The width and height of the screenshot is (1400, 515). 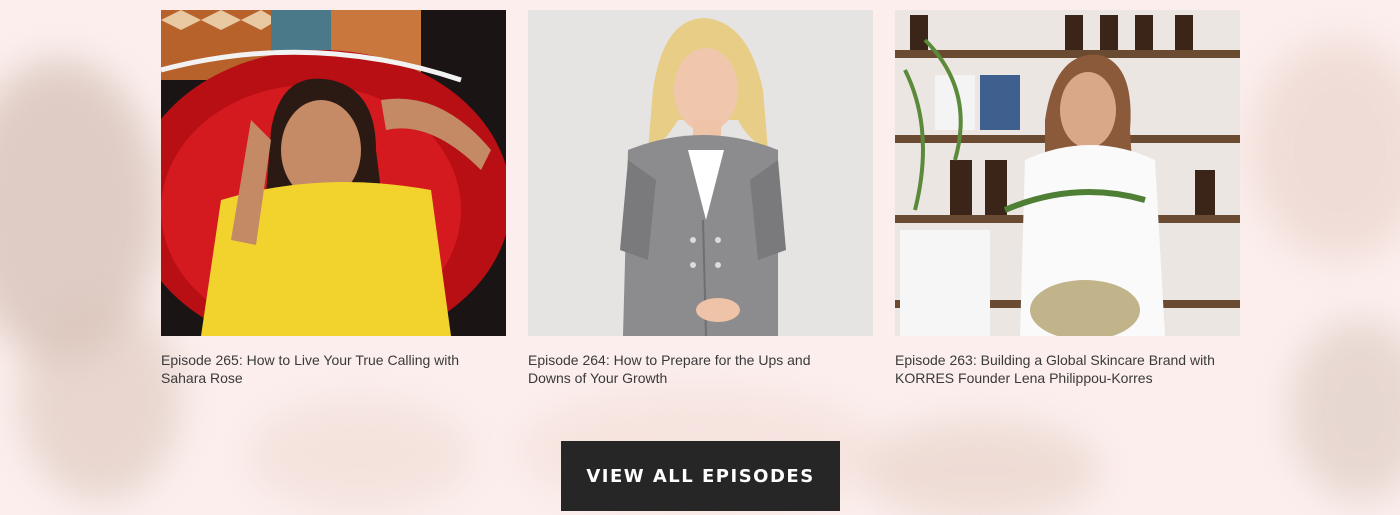 I want to click on view-all-episodes-button: VIEW ALL EPISODES, so click(x=700, y=476).